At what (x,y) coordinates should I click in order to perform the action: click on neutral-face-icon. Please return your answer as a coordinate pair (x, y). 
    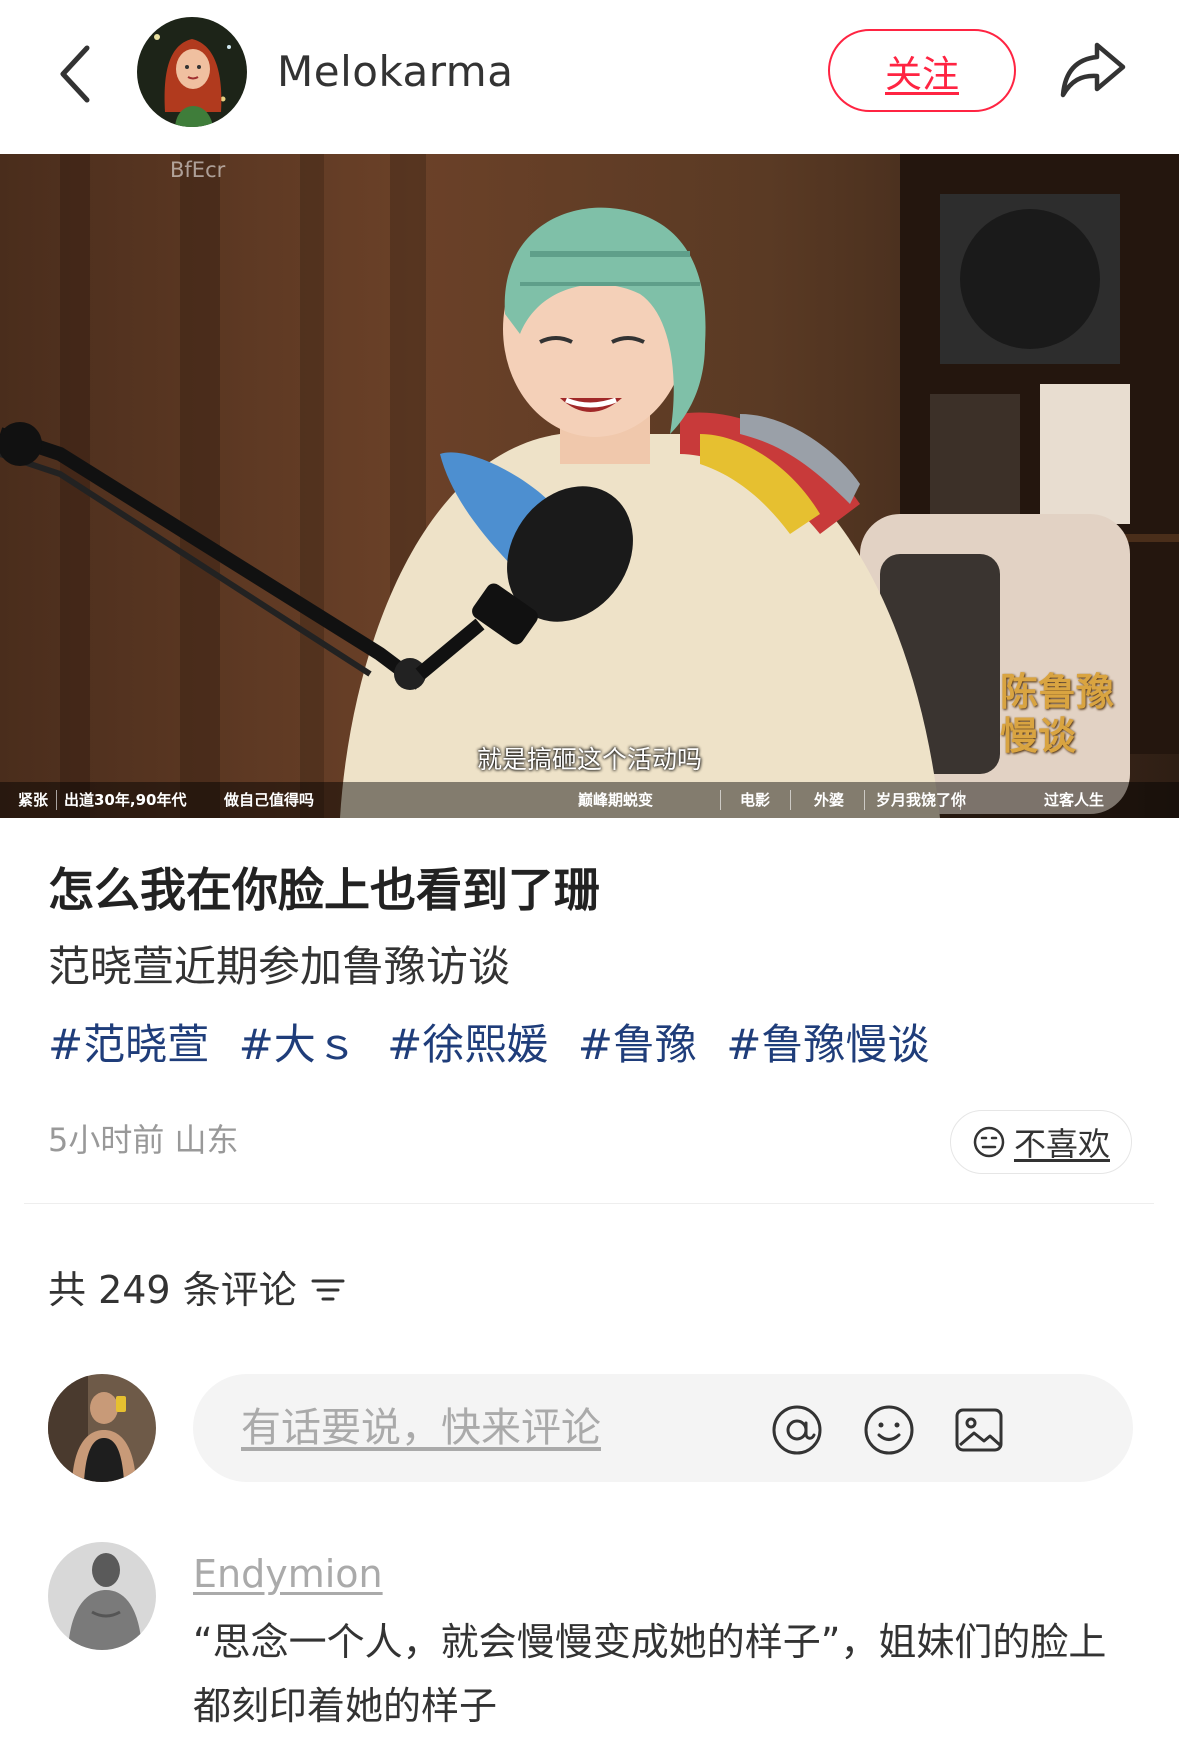
    Looking at the image, I should click on (989, 1142).